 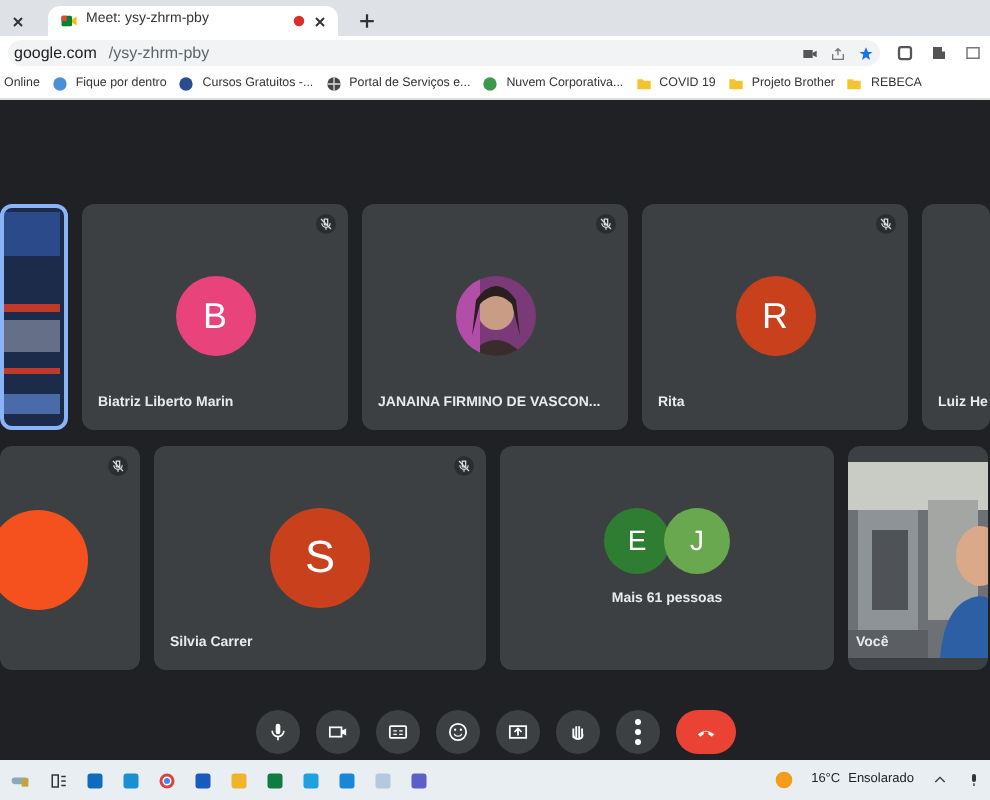 I want to click on star-icon, so click(x=866, y=53).